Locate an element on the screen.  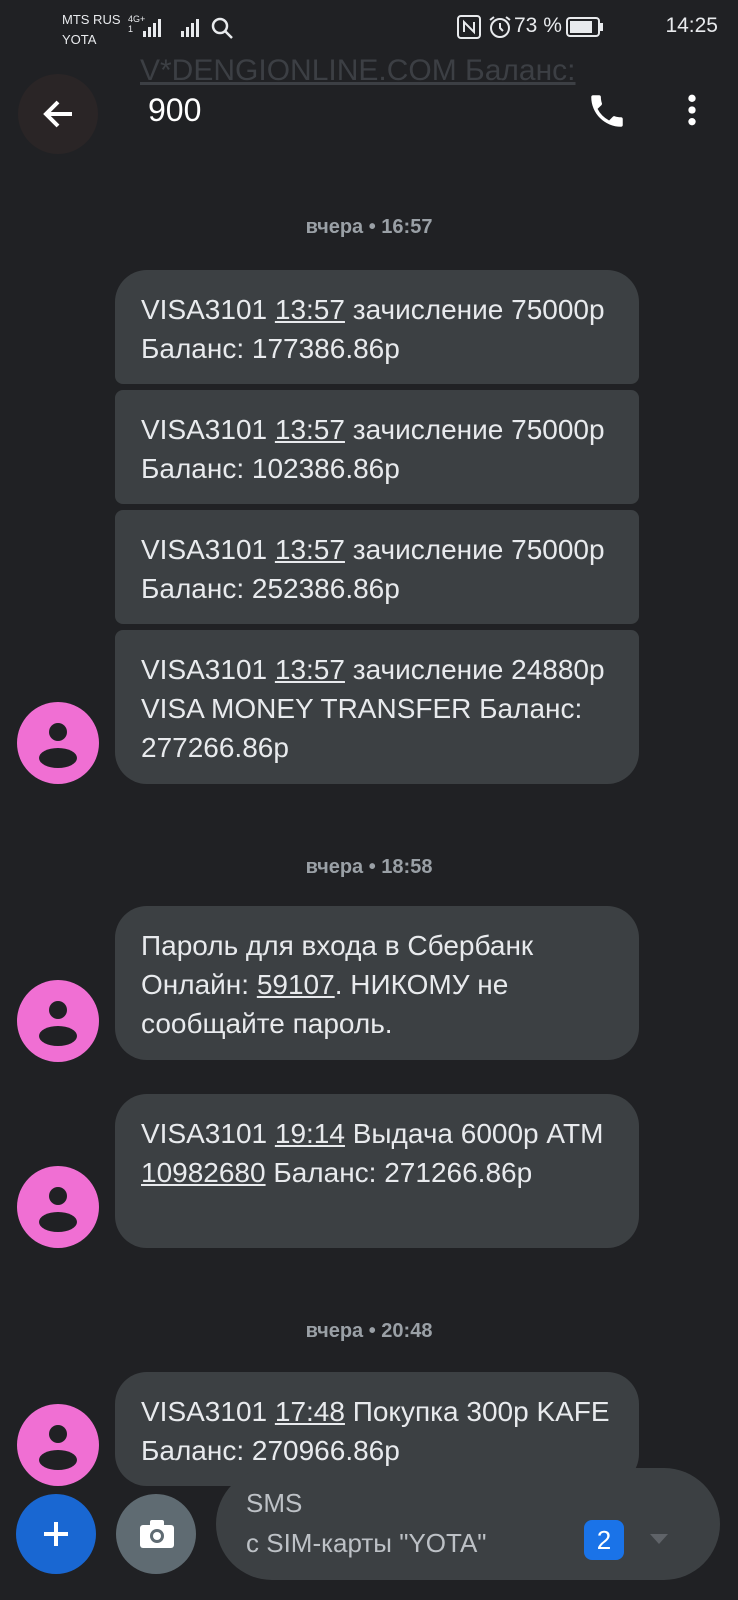
signal-icon is located at coordinates (152, 28).